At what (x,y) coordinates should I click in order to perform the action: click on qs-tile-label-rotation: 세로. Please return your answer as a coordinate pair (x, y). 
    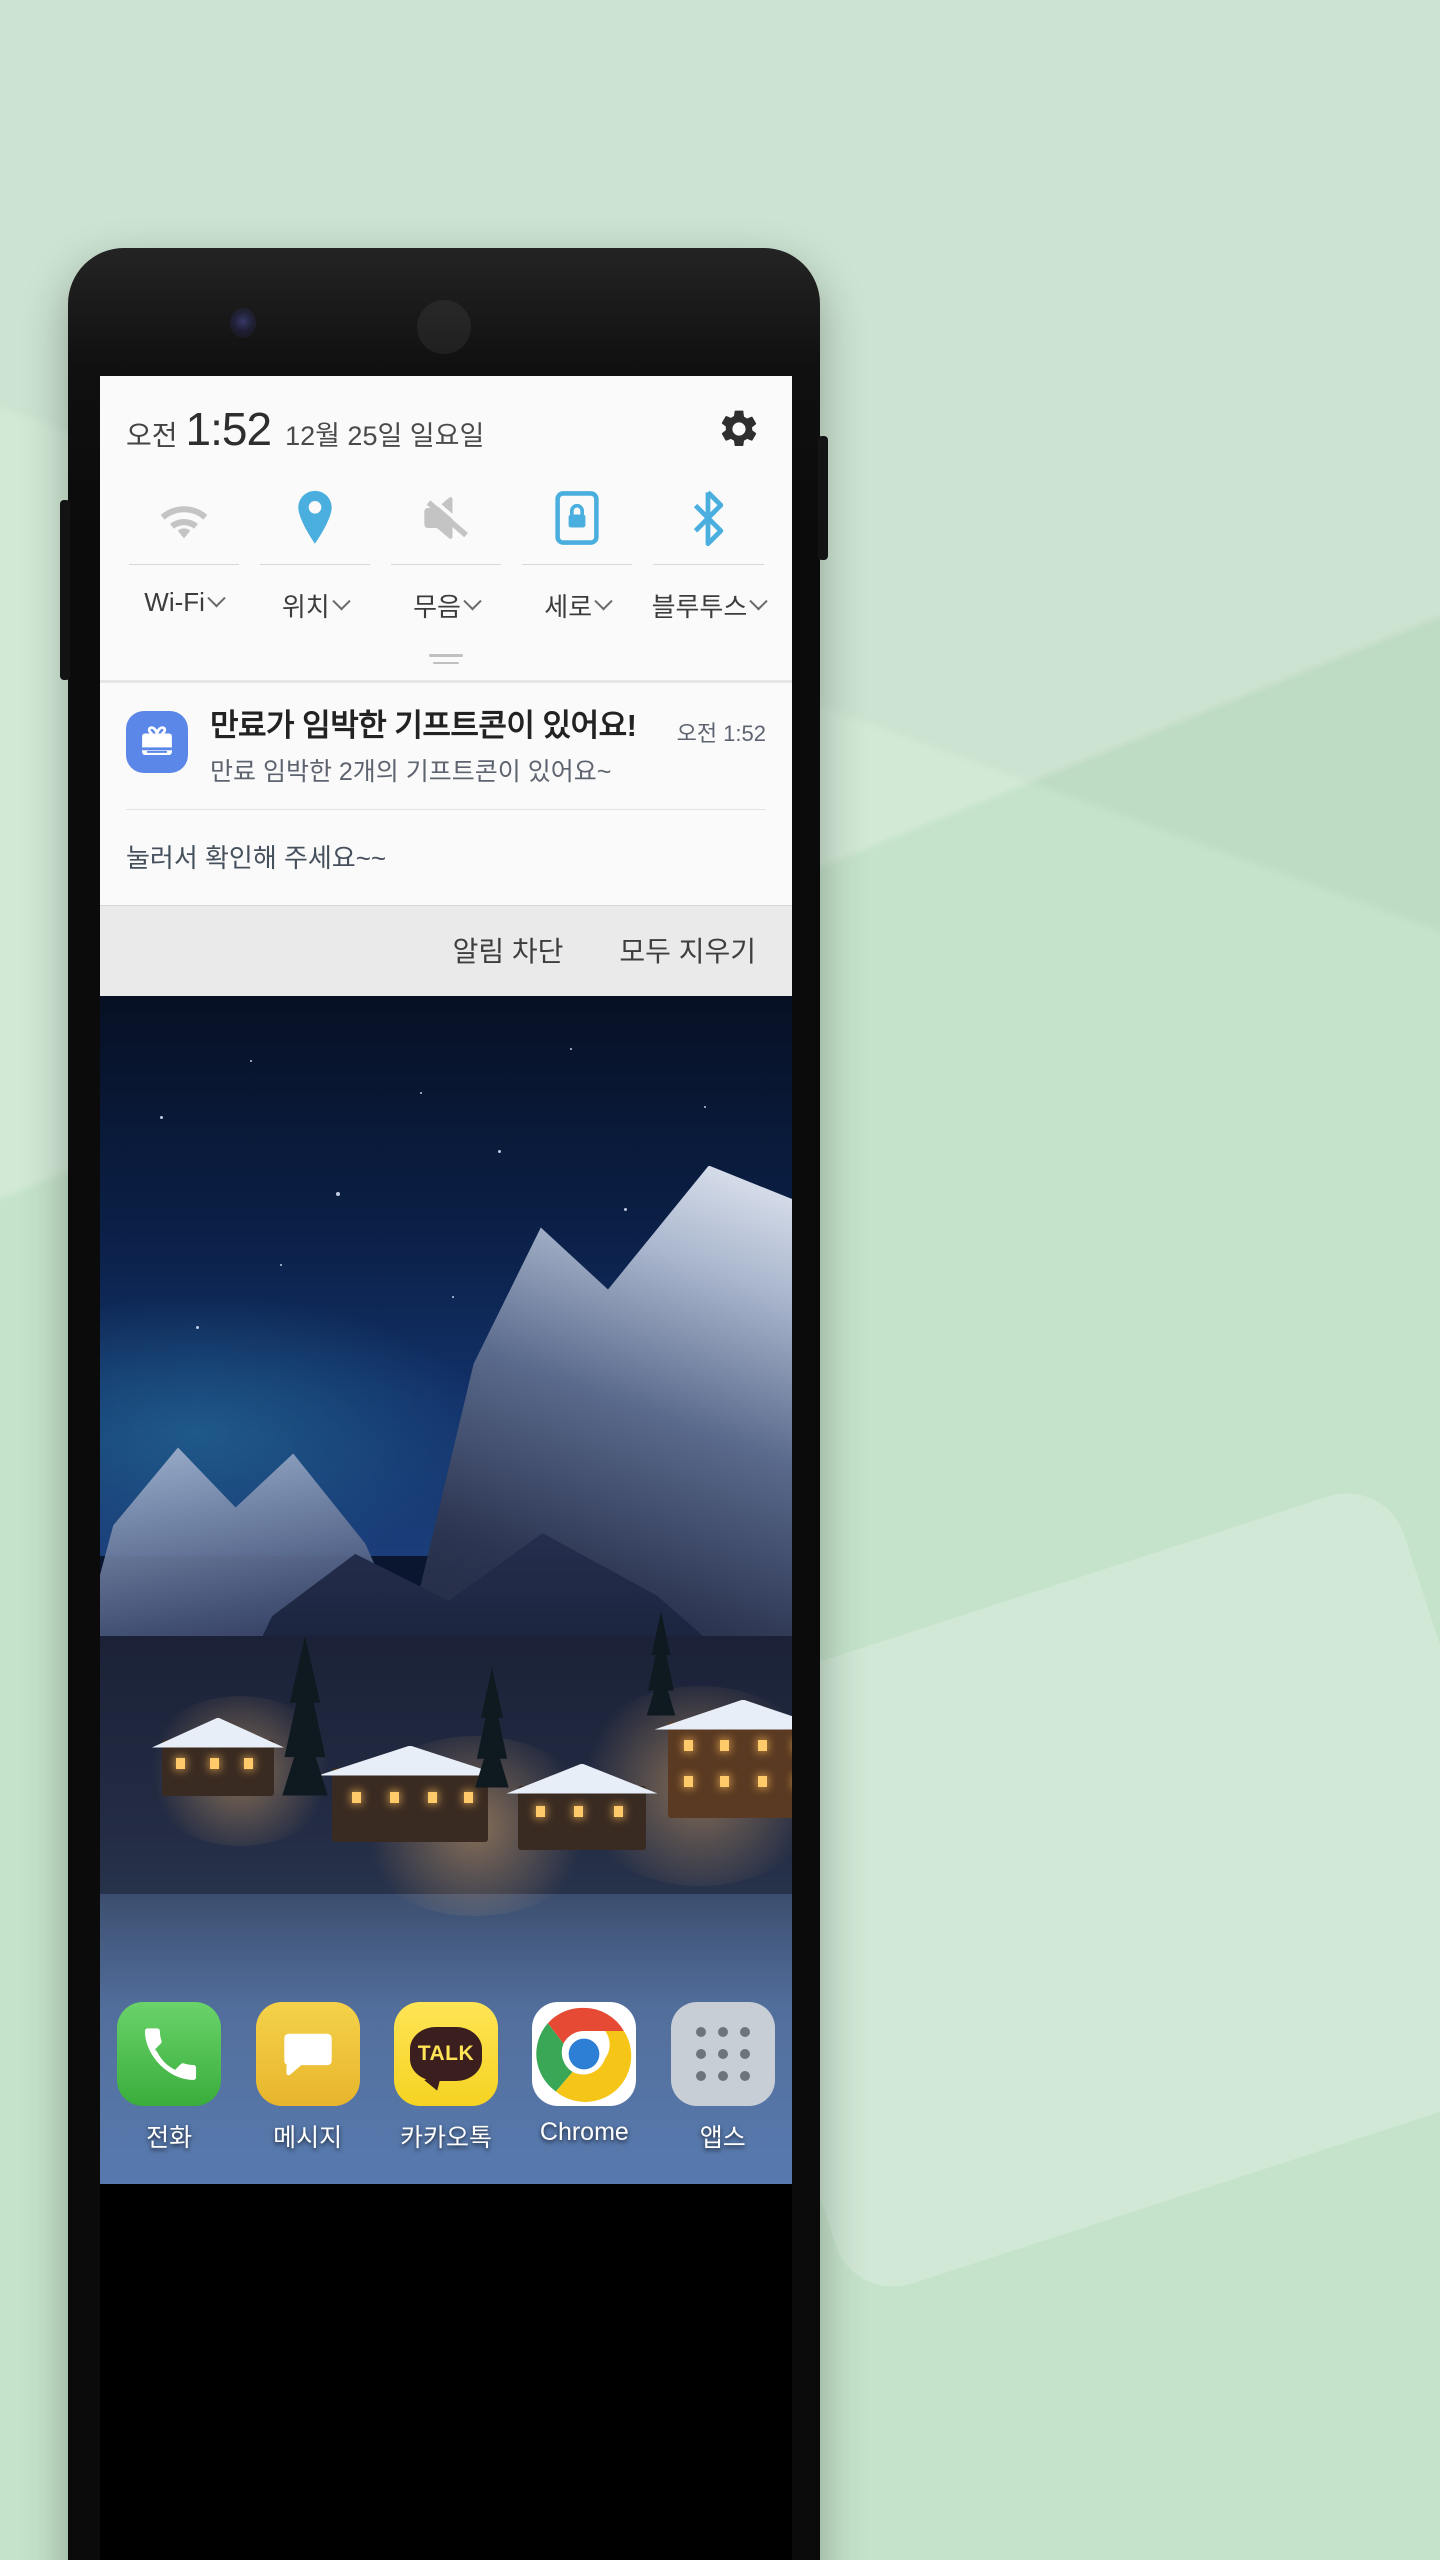
    Looking at the image, I should click on (578, 604).